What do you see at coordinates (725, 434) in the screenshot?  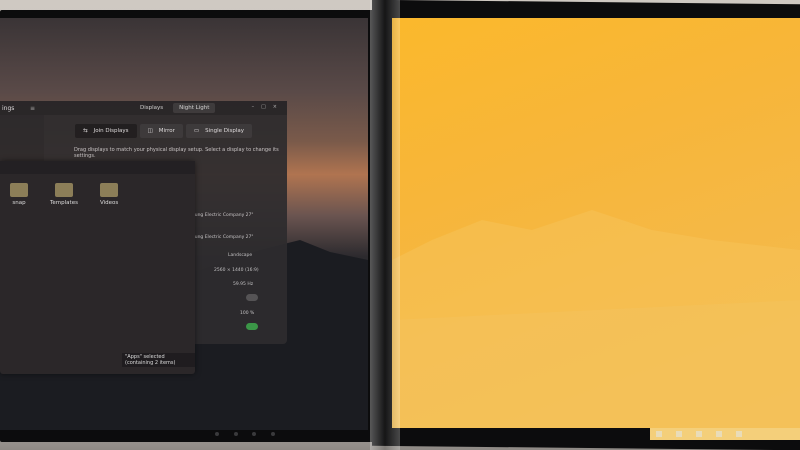 I see `right-taskbar` at bounding box center [725, 434].